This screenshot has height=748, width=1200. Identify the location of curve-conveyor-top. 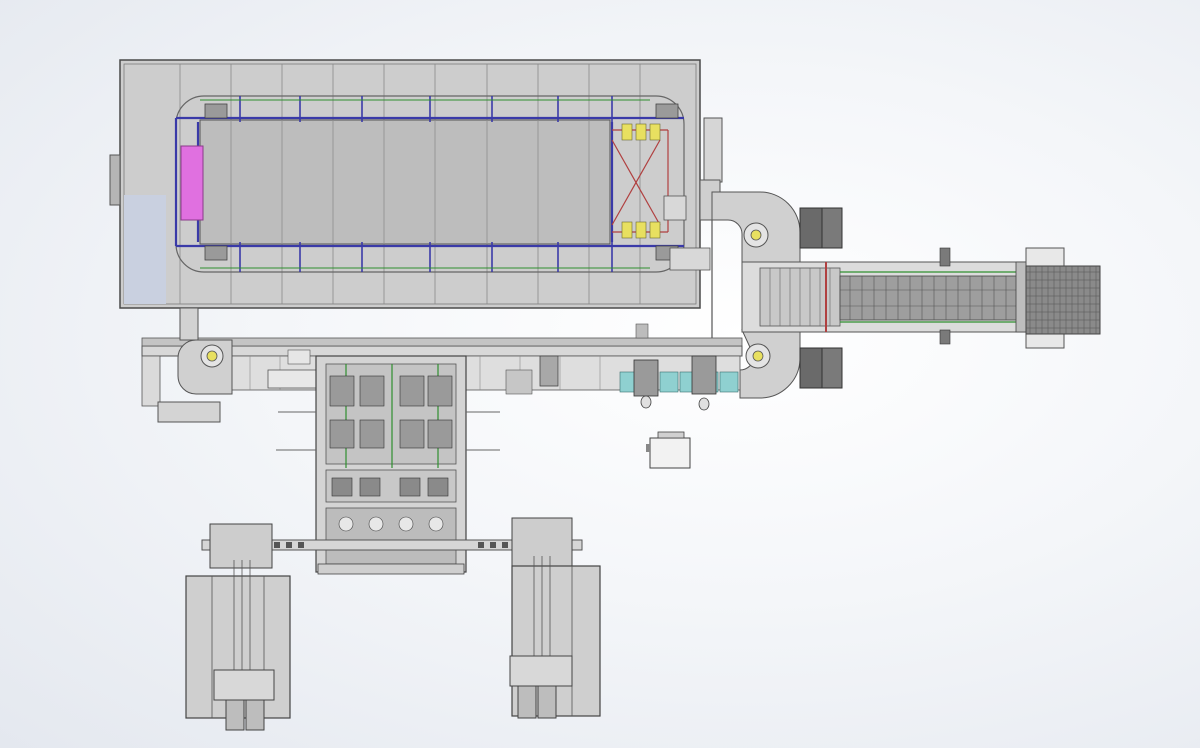
(777, 227).